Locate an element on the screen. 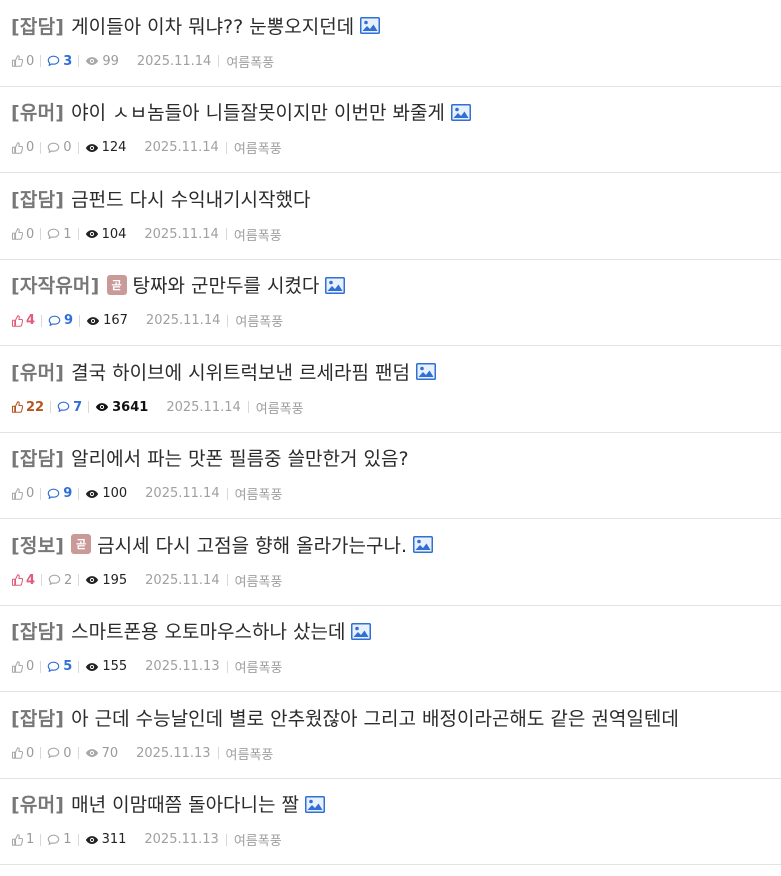 Image resolution: width=781 pixels, height=876 pixels. comment-count: 3 is located at coordinates (59, 61).